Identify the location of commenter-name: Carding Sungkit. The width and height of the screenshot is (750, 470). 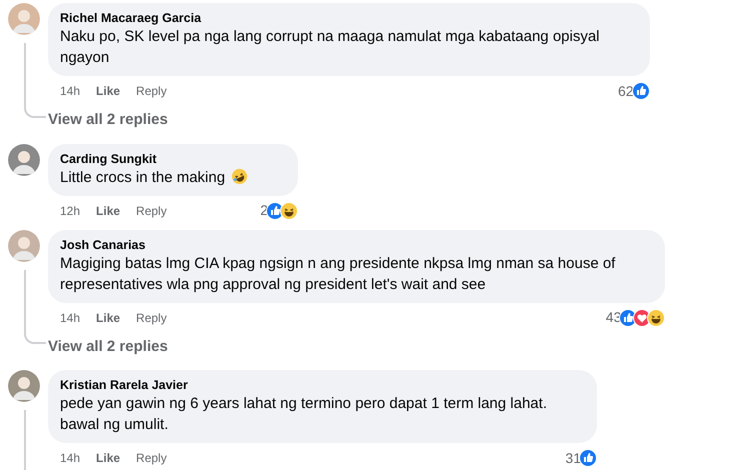
(154, 158).